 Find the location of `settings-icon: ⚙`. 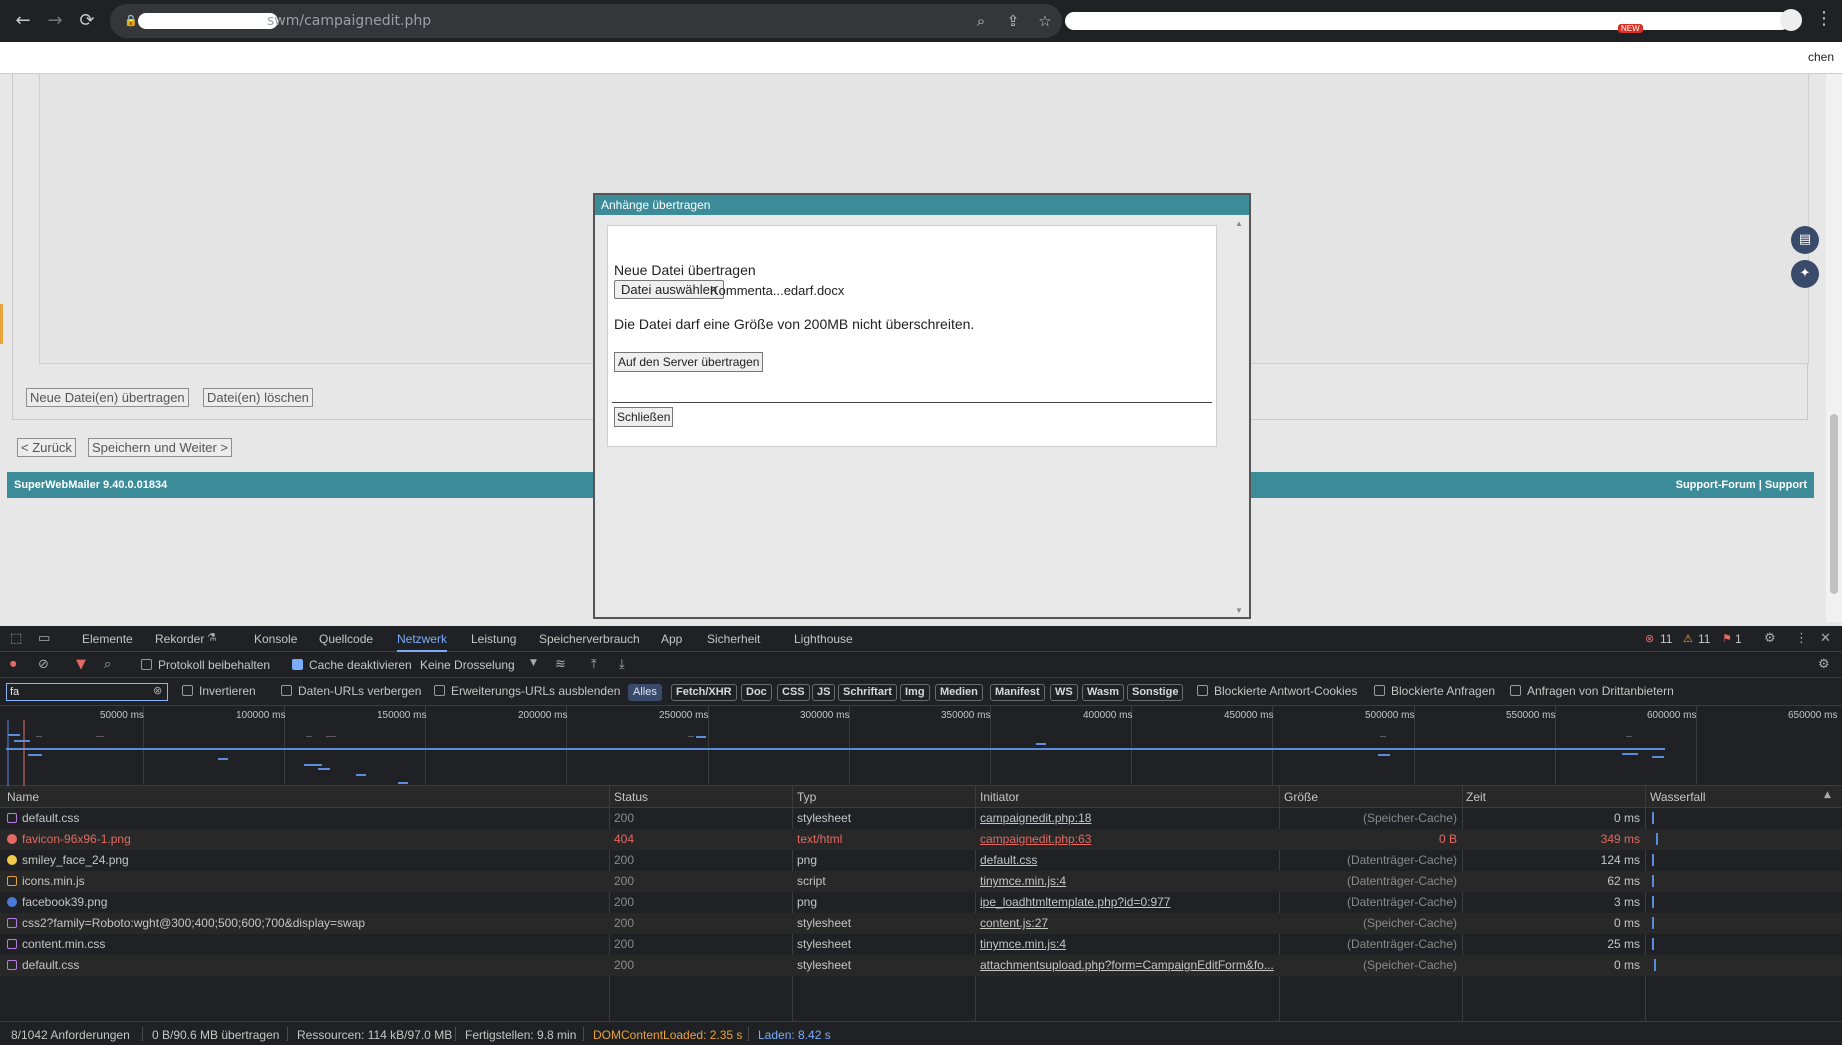

settings-icon: ⚙ is located at coordinates (1770, 638).